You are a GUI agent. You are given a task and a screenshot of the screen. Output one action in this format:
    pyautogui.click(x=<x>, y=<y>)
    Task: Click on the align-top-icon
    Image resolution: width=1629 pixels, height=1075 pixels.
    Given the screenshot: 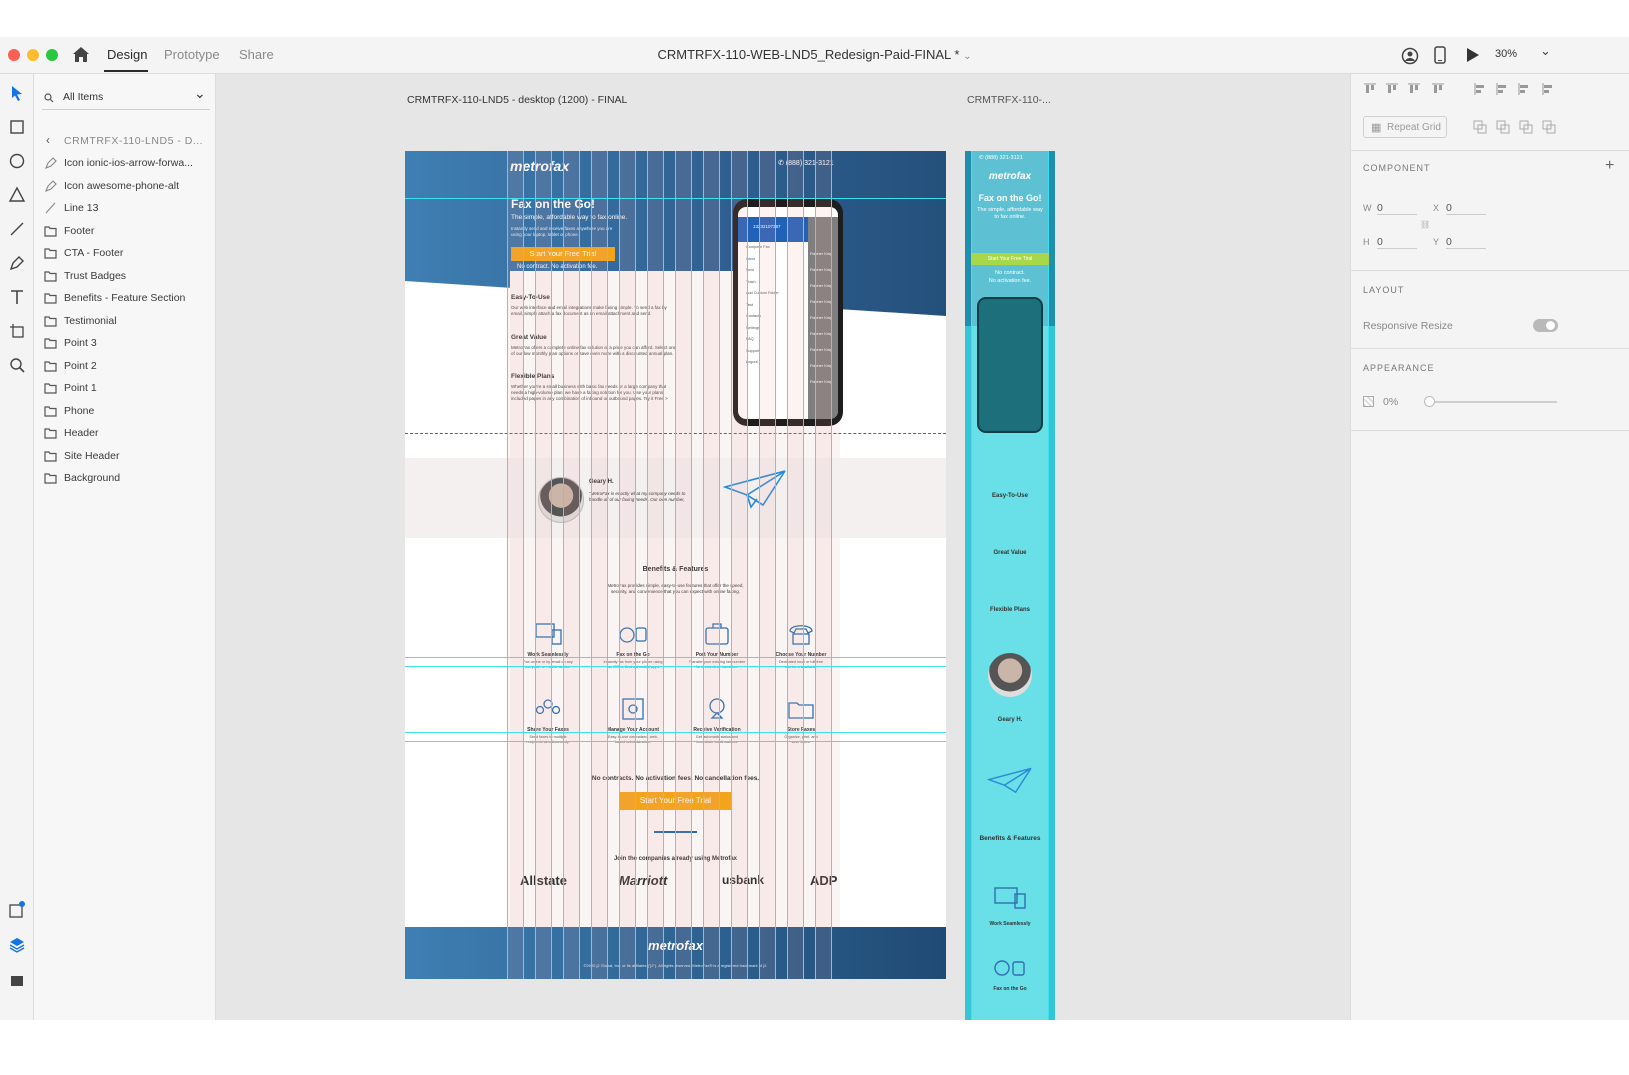 What is the action you would take?
    pyautogui.click(x=1370, y=89)
    